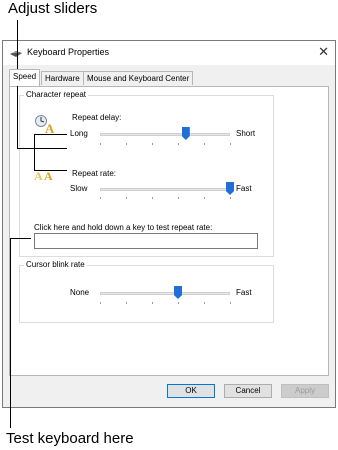  Describe the element at coordinates (53, 8) in the screenshot. I see `callout-adjust-sliders: Adjust sliders` at that location.